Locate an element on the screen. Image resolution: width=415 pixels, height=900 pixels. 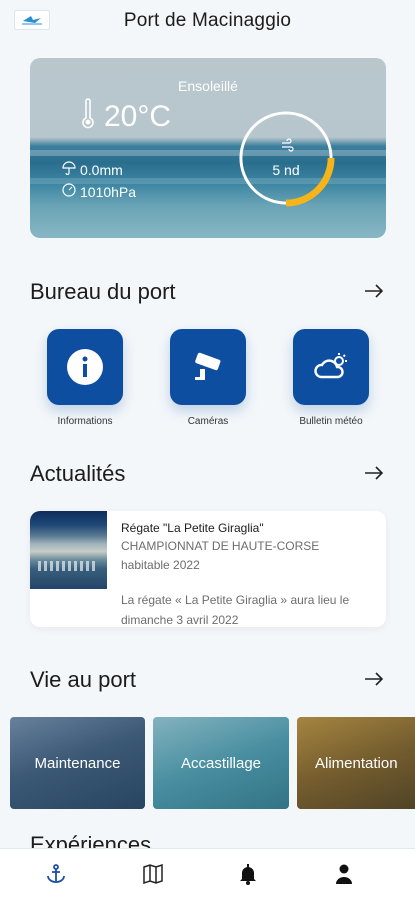
rain-value: 0.0mm is located at coordinates (101, 169).